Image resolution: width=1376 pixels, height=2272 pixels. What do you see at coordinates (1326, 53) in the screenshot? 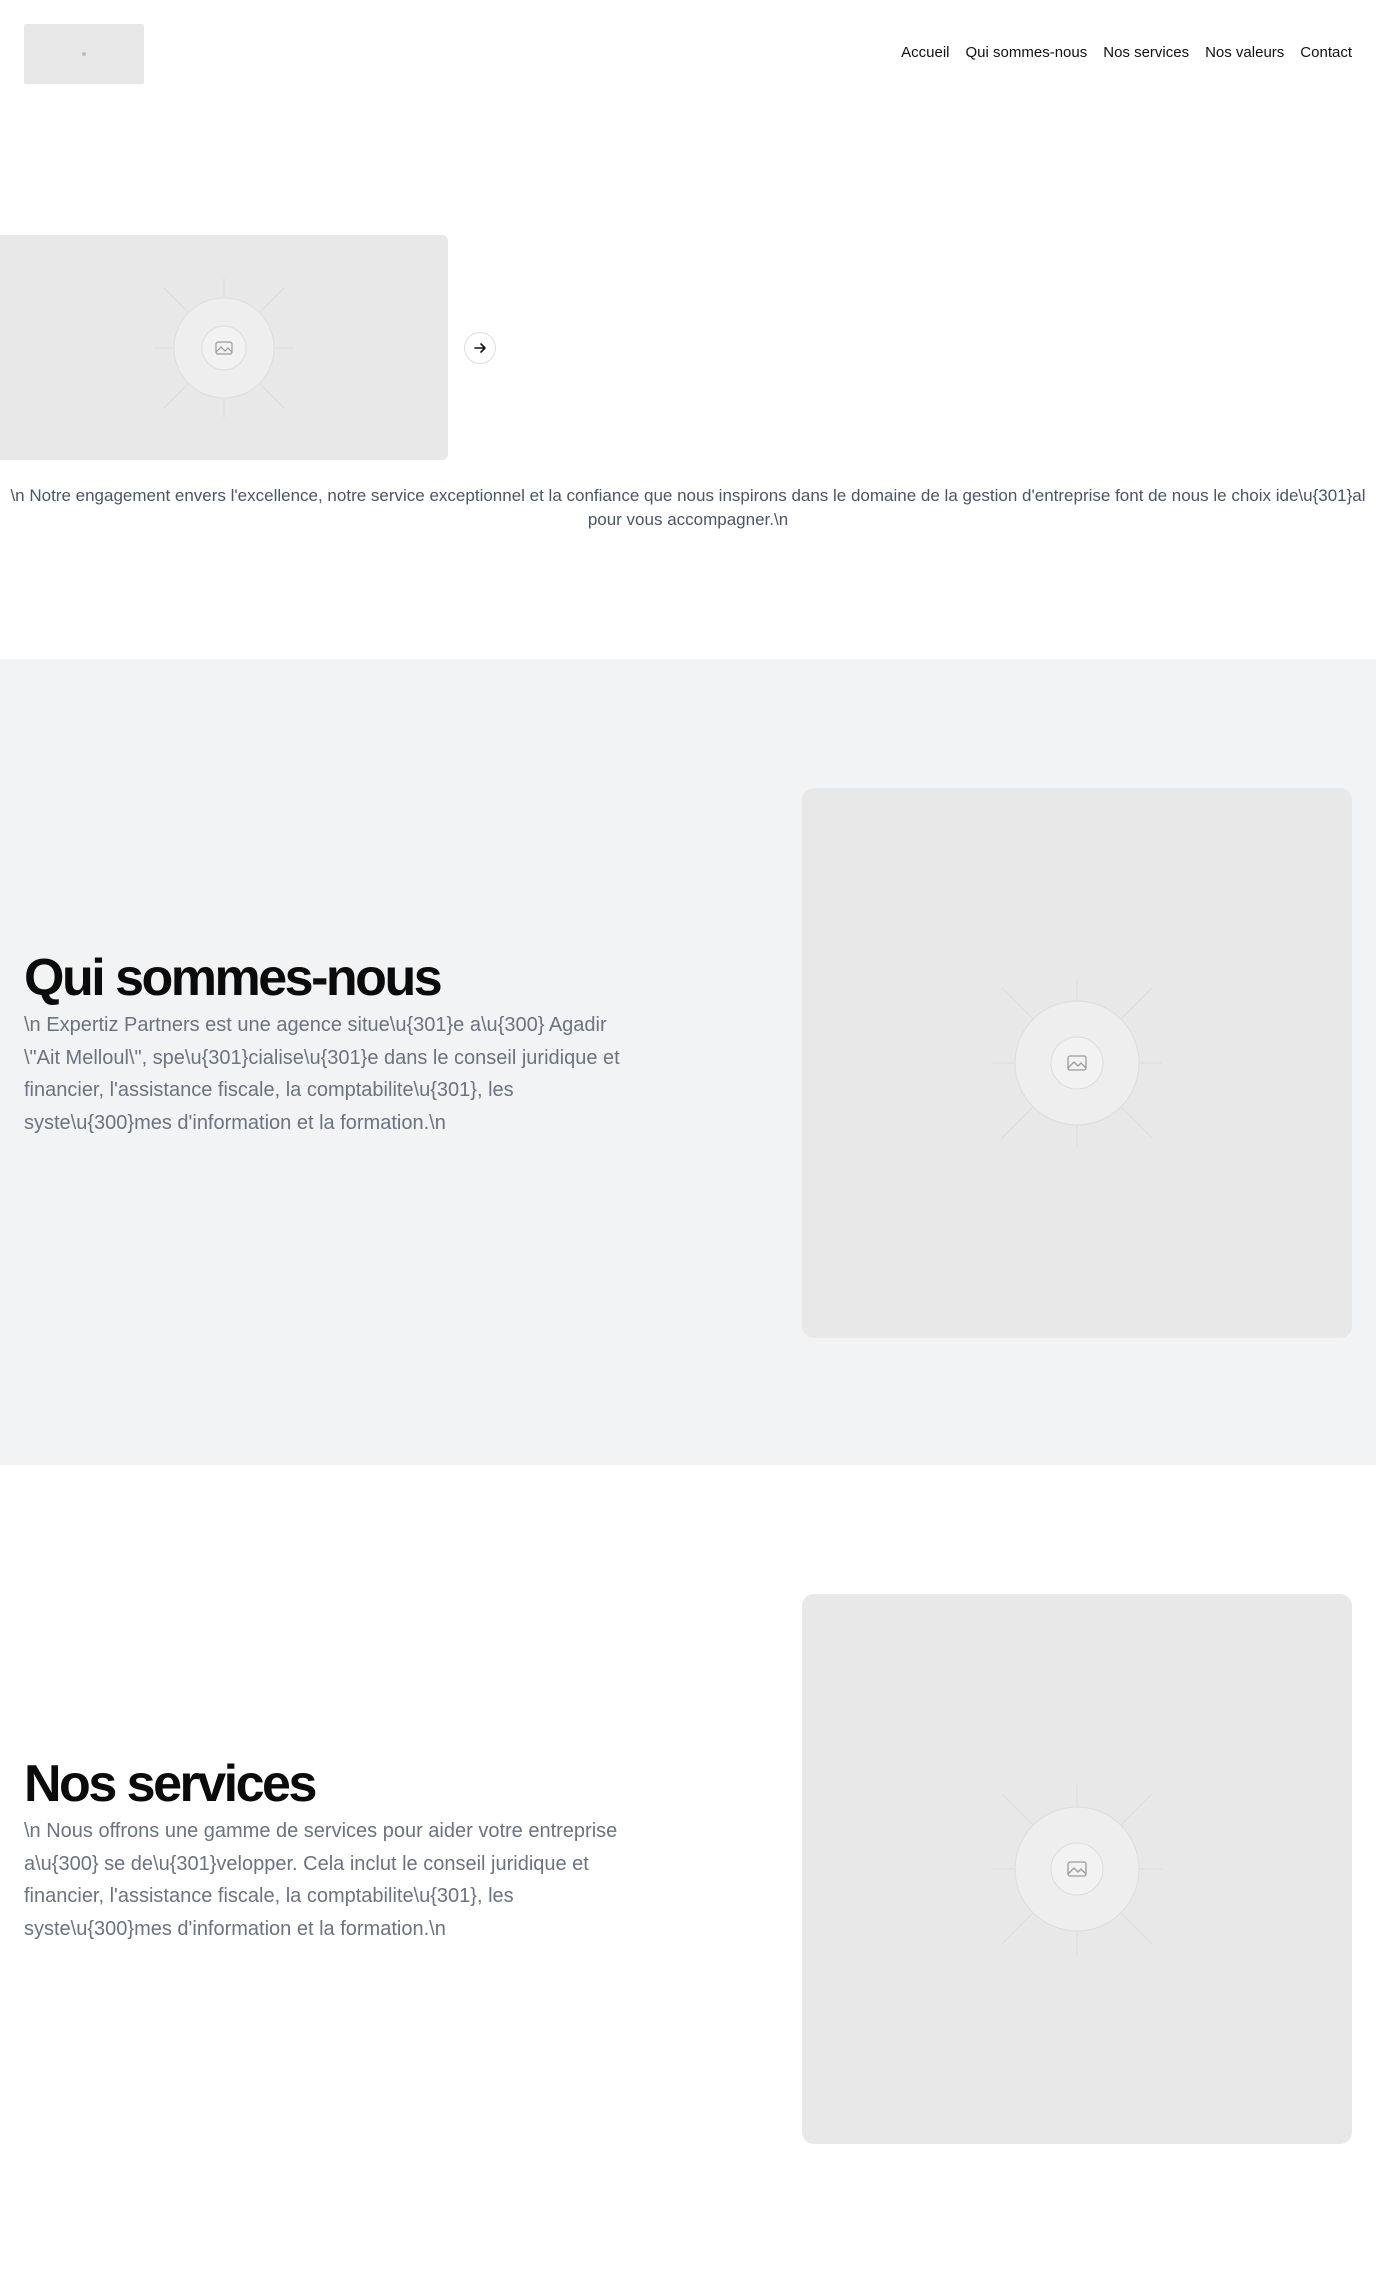
I see `nav-contact: Contact` at bounding box center [1326, 53].